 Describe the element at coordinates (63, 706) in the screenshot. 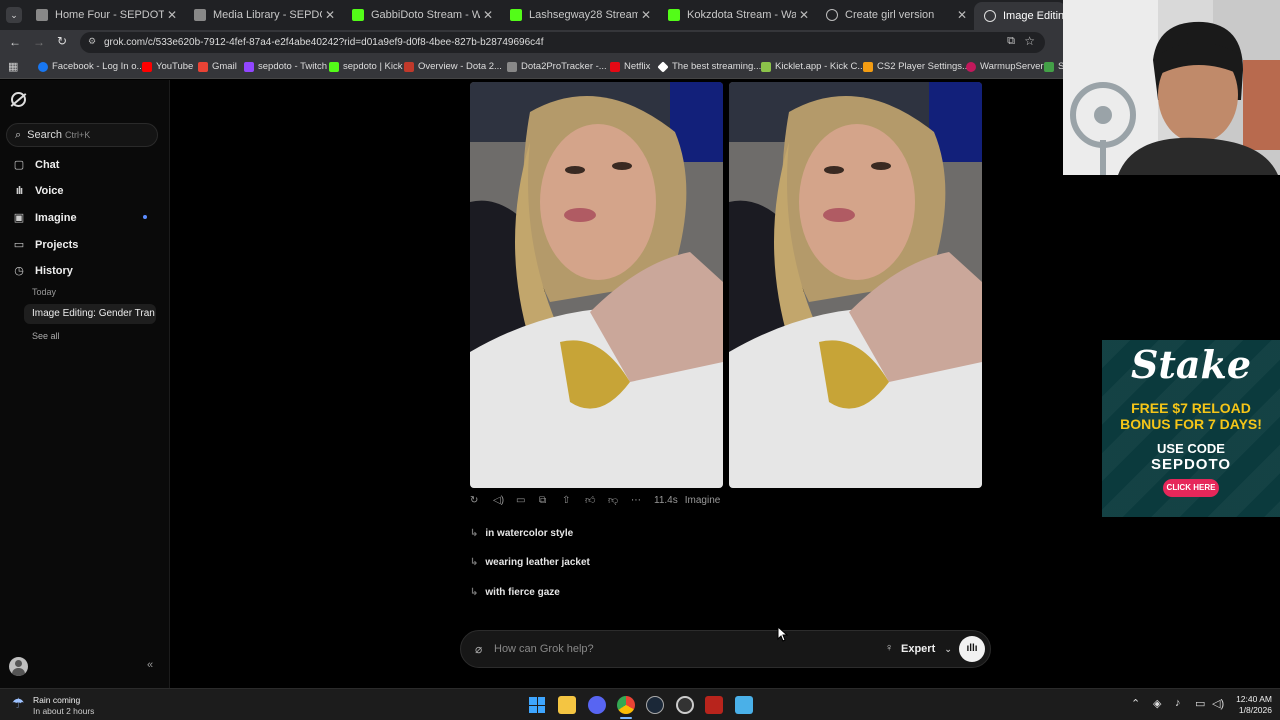

I see `weather-widget: Rain coming In about 2 hours` at that location.